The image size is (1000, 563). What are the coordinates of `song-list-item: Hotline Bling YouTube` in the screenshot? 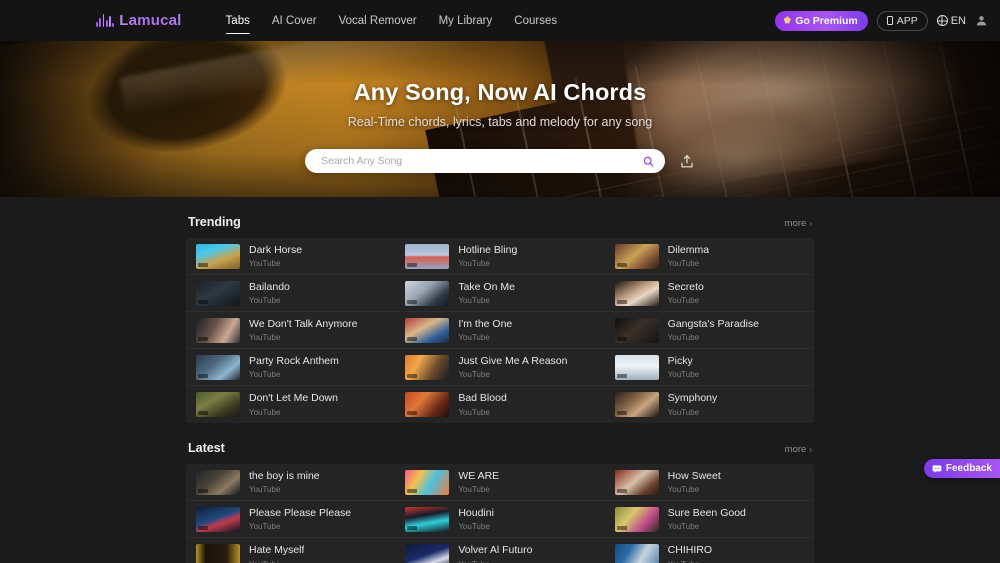 It's located at (500, 256).